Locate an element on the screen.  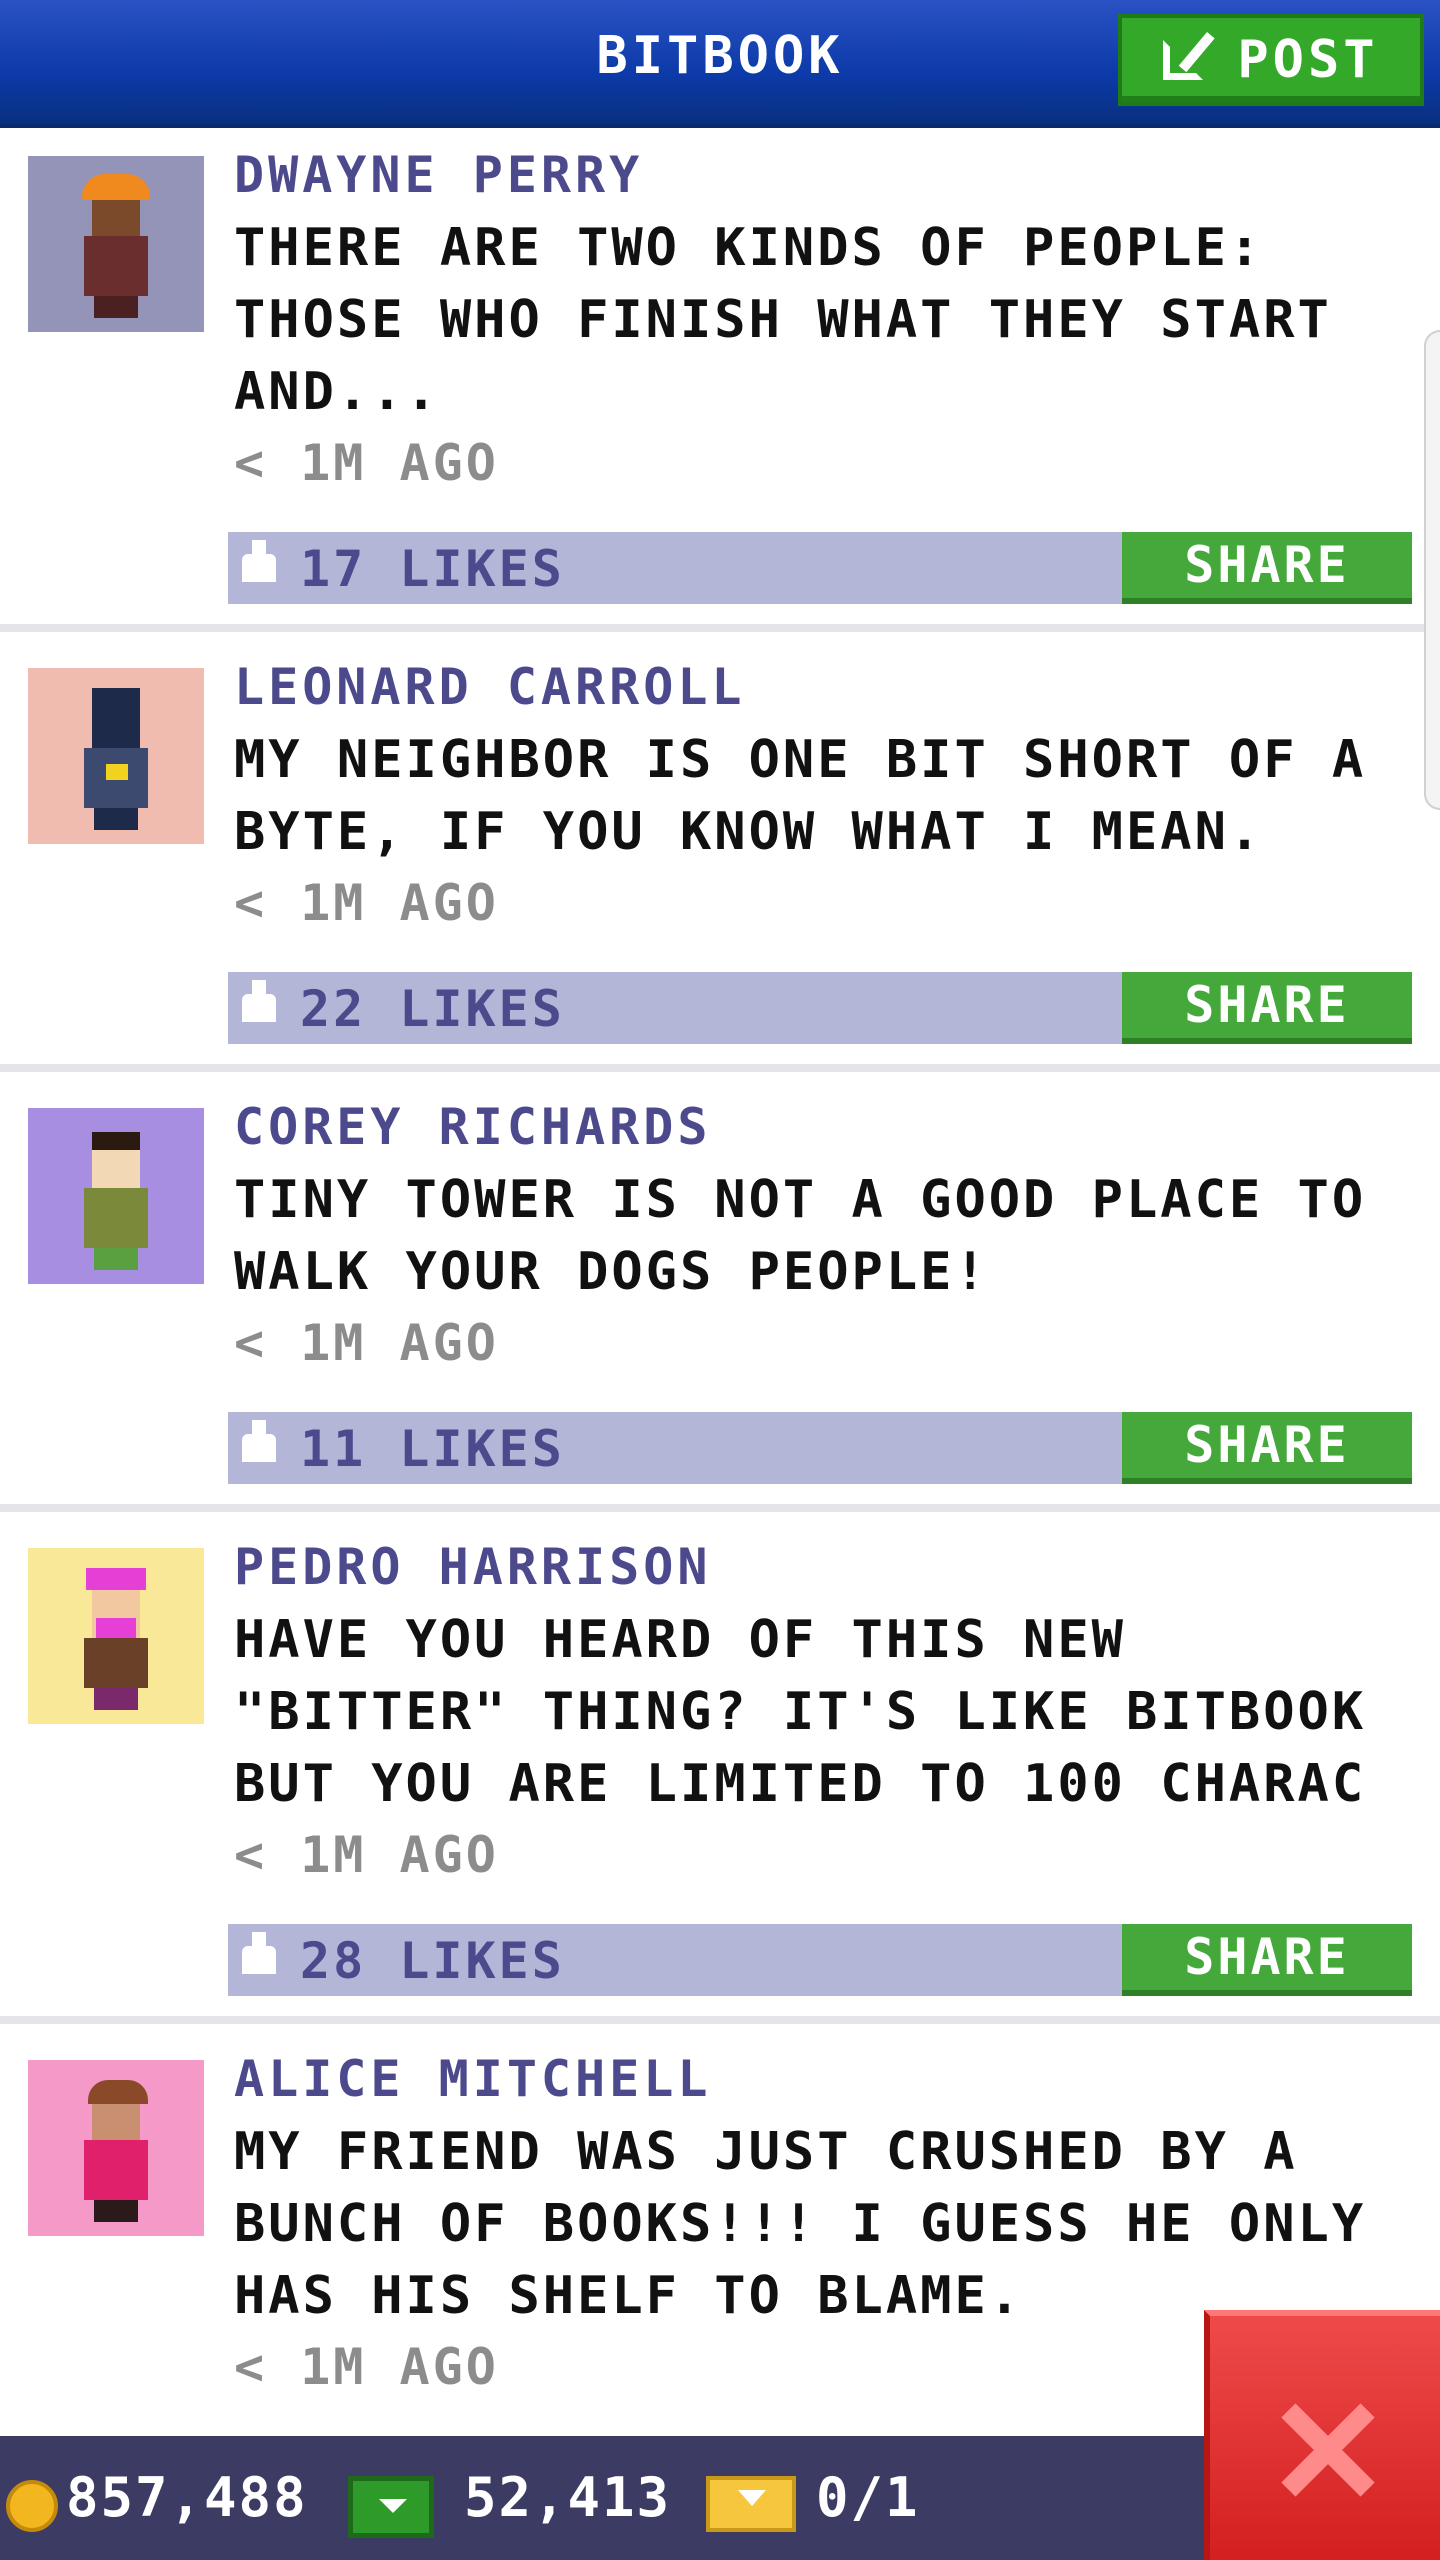
post-author: COREY RICHARDS is located at coordinates (472, 1127).